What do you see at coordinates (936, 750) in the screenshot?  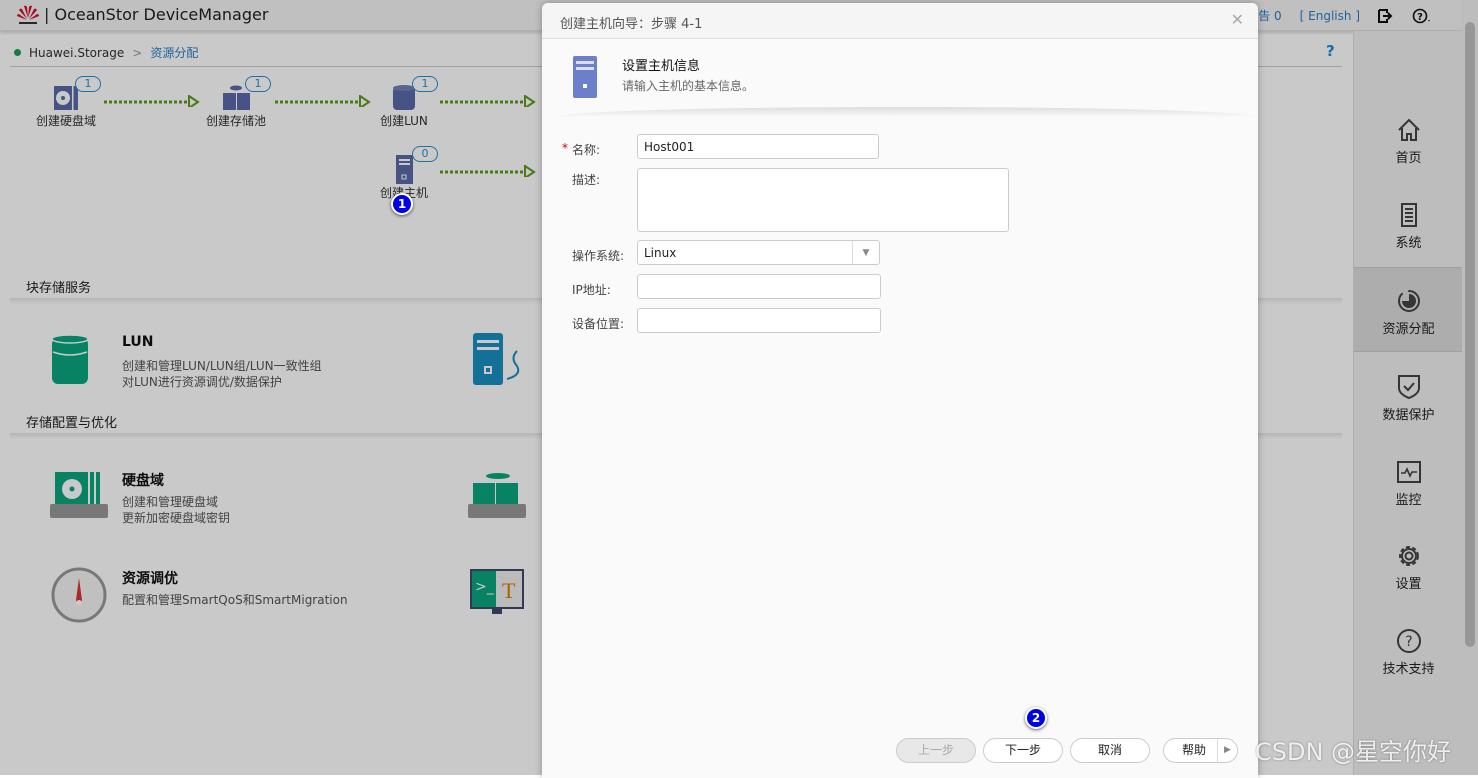 I see `previous-button: 上一步` at bounding box center [936, 750].